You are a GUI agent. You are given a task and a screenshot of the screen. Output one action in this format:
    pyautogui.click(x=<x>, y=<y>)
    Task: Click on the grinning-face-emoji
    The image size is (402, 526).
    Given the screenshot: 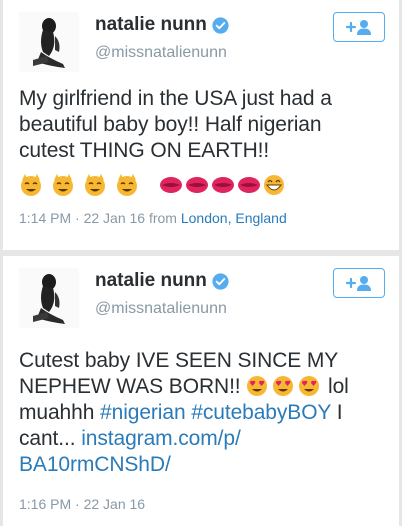 What is the action you would take?
    pyautogui.click(x=274, y=185)
    